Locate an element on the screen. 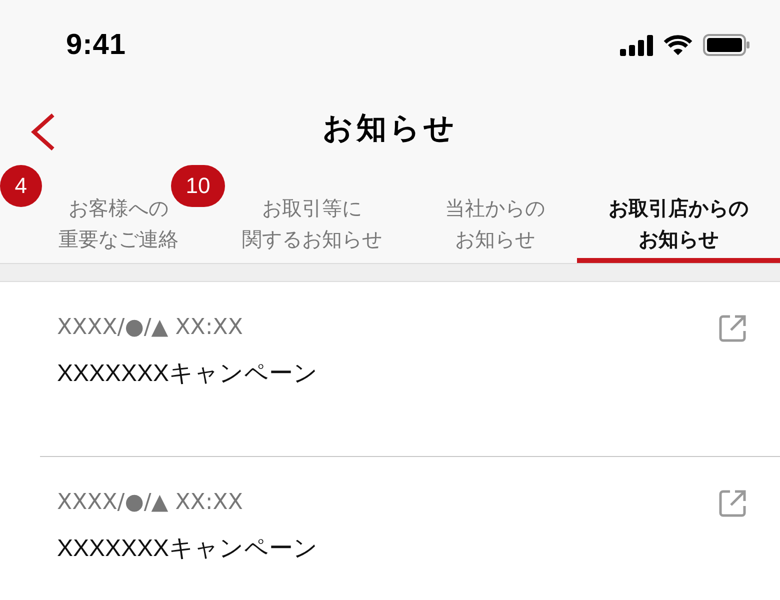 This screenshot has width=780, height=600. tab: お取引店からの お知らせ is located at coordinates (678, 214).